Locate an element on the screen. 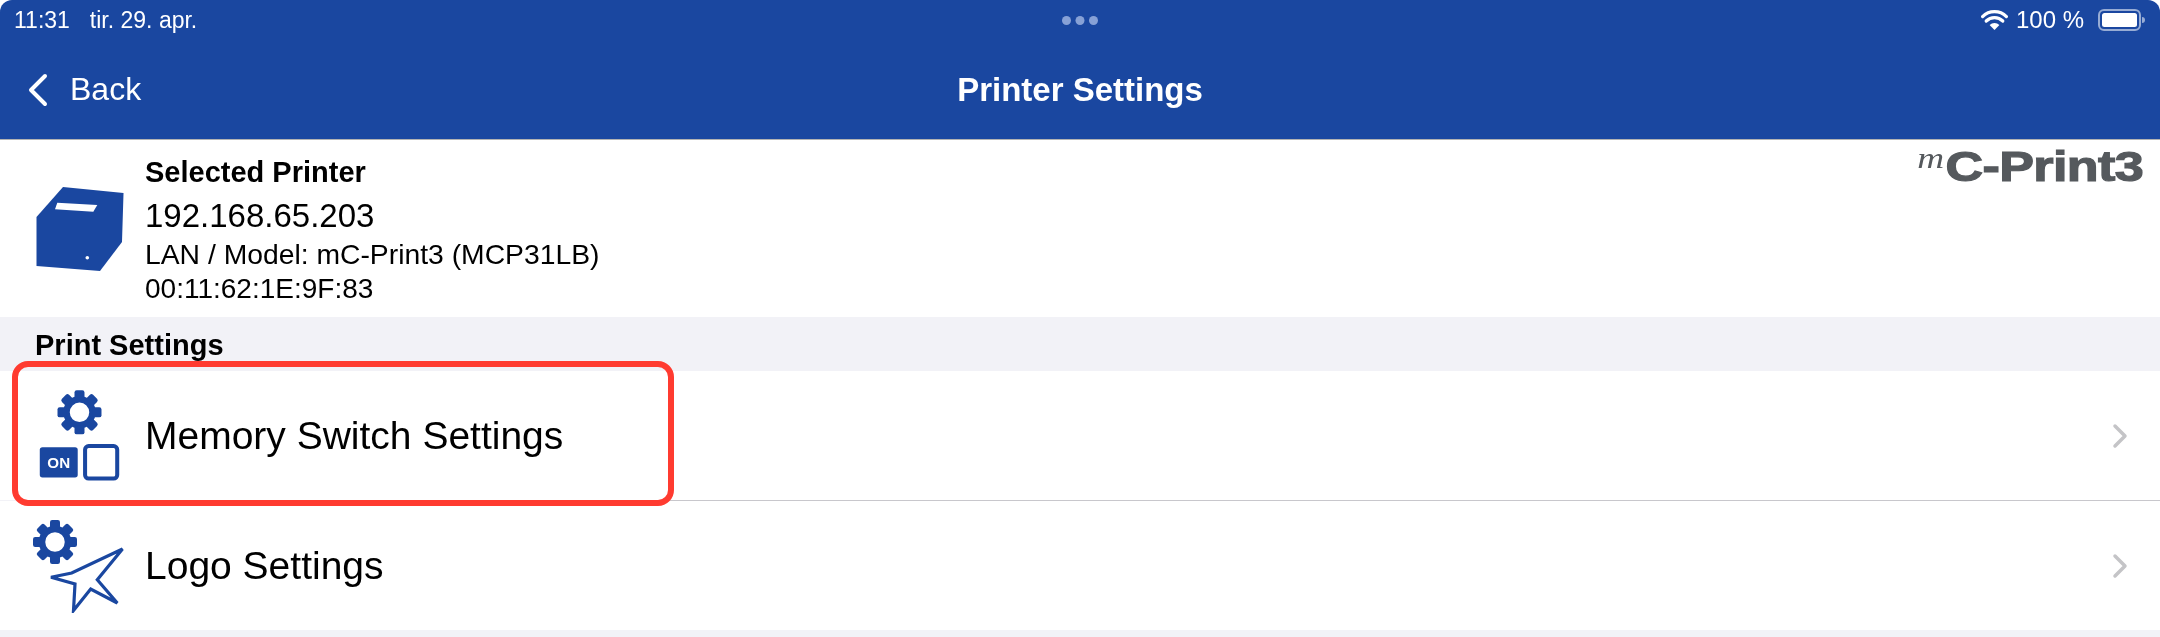 This screenshot has width=2160, height=637. gear-star-icon is located at coordinates (79, 565).